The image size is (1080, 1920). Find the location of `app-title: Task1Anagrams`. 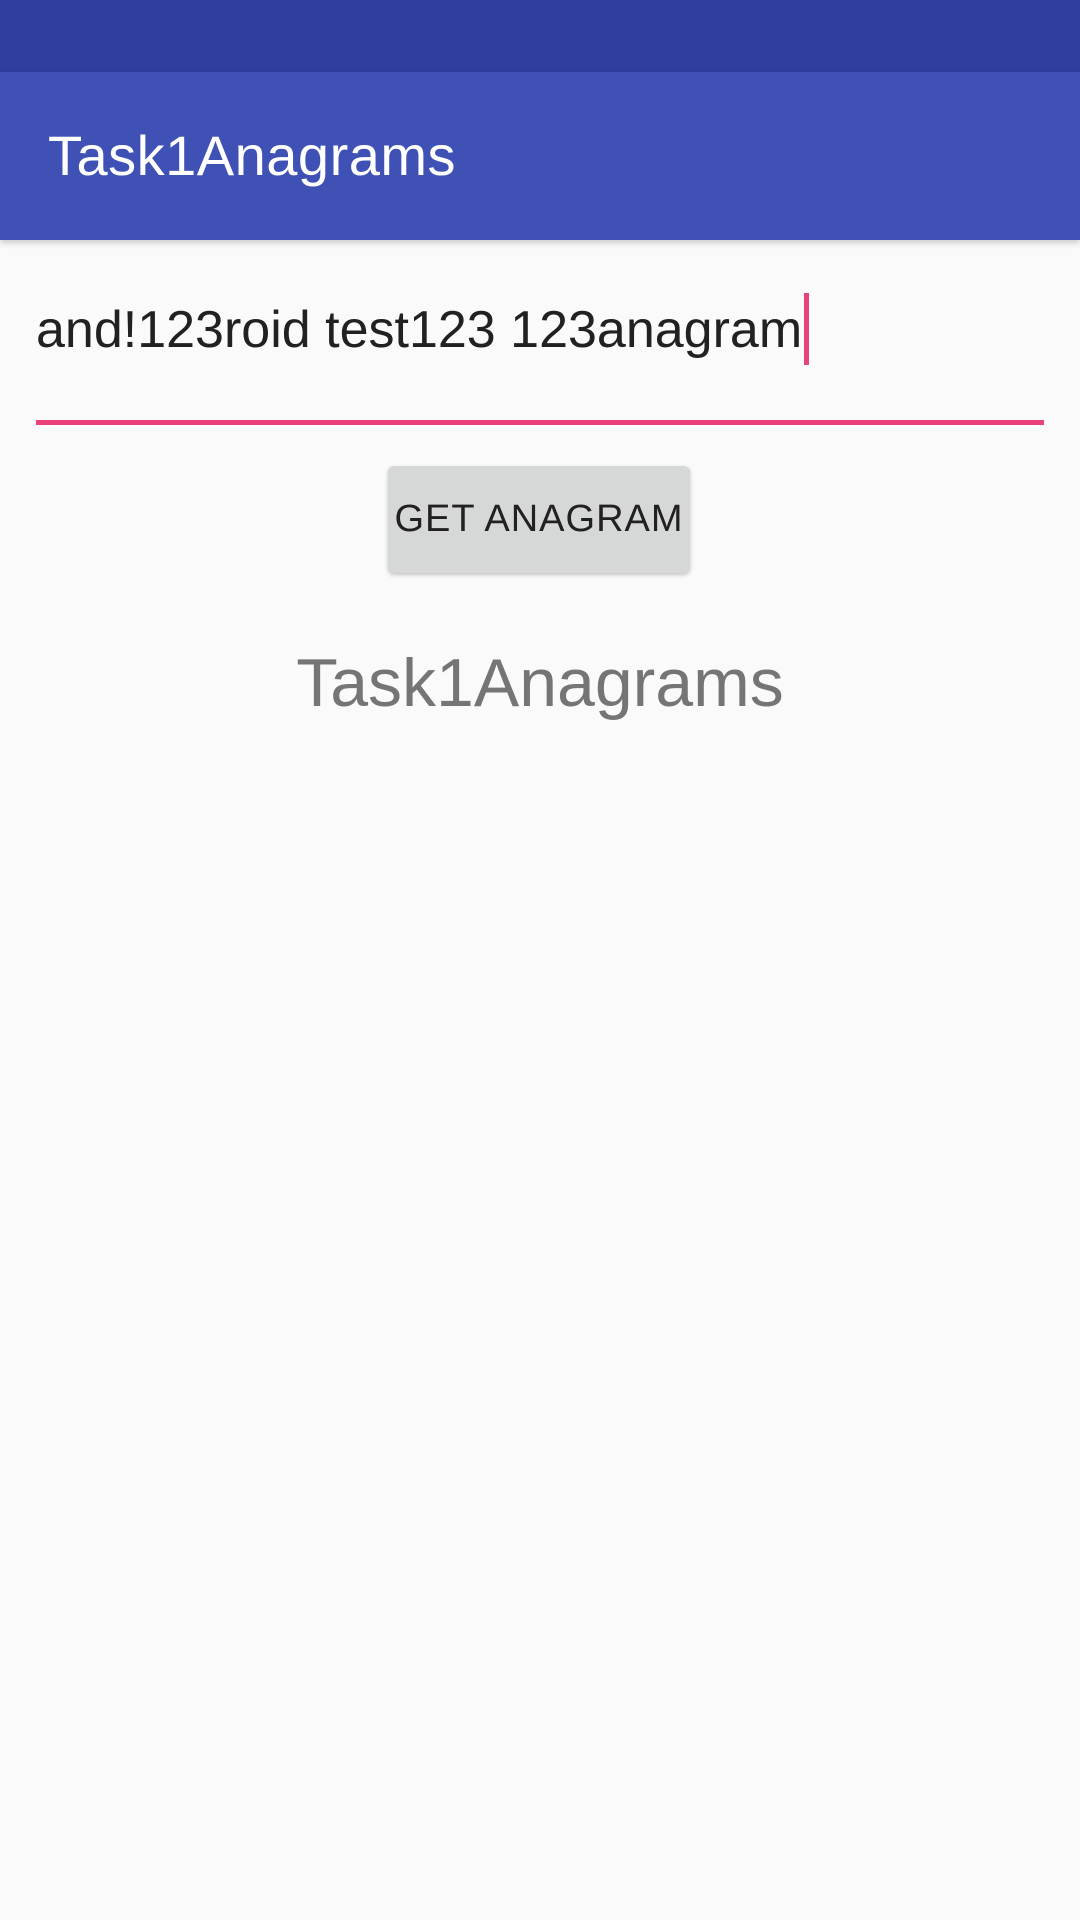

app-title: Task1Anagrams is located at coordinates (252, 155).